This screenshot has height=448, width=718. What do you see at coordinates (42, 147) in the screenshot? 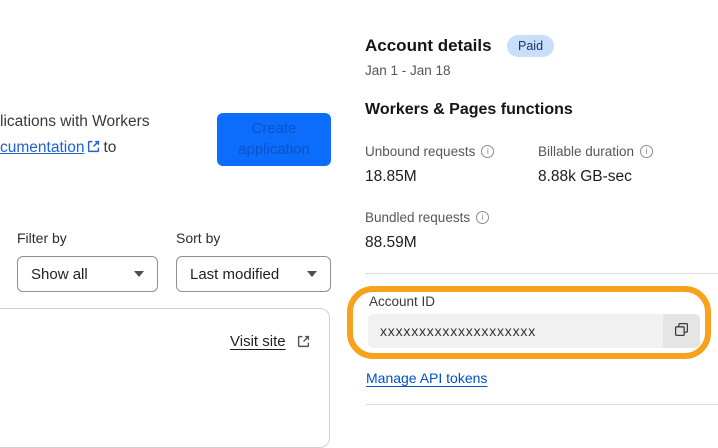
I see `documentation-link: cumentation` at bounding box center [42, 147].